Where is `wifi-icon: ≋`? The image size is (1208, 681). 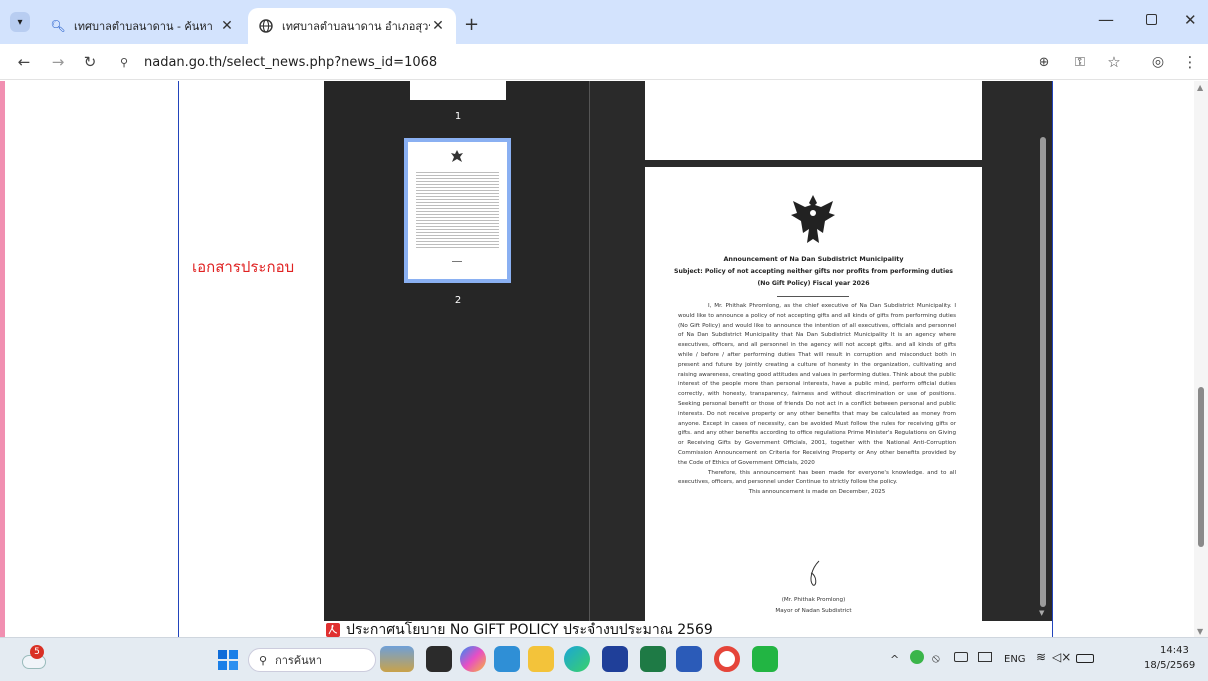
wifi-icon: ≋ is located at coordinates (1041, 657).